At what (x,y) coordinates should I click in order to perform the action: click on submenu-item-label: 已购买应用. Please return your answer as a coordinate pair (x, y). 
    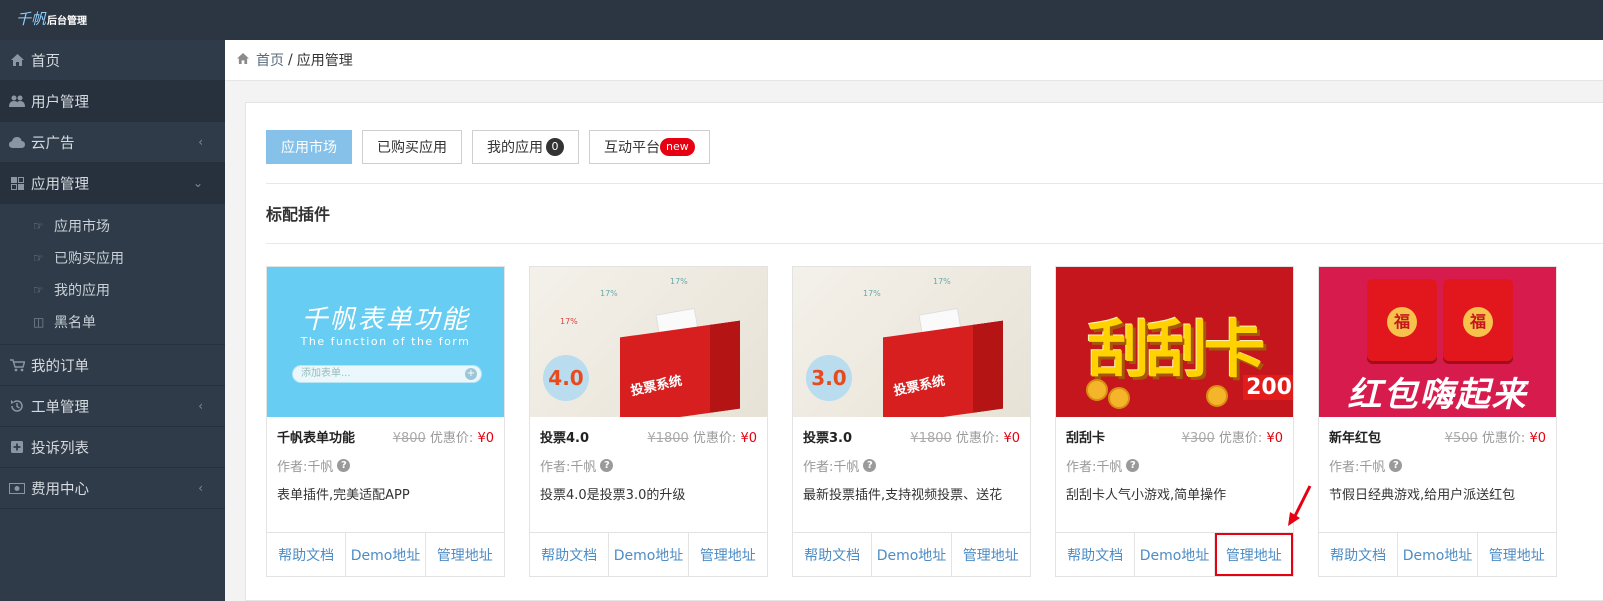
    Looking at the image, I should click on (89, 259).